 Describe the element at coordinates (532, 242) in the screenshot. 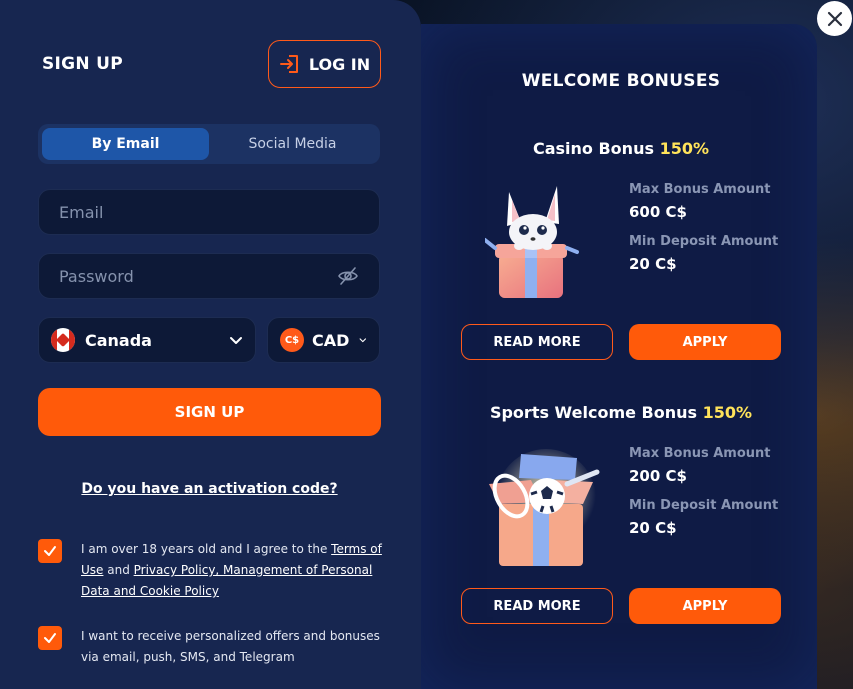

I see `fox-gift-illustration` at that location.